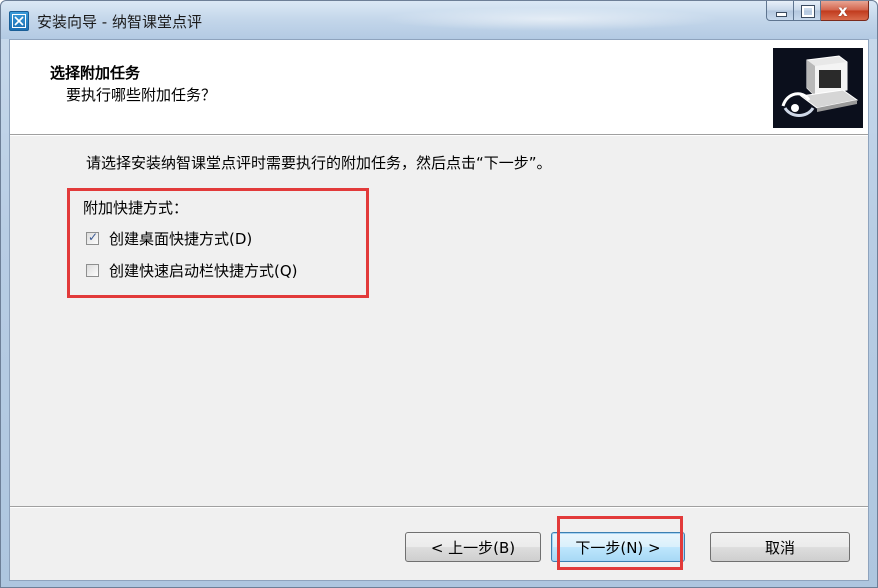 This screenshot has width=878, height=588. I want to click on computer-install-icon, so click(818, 88).